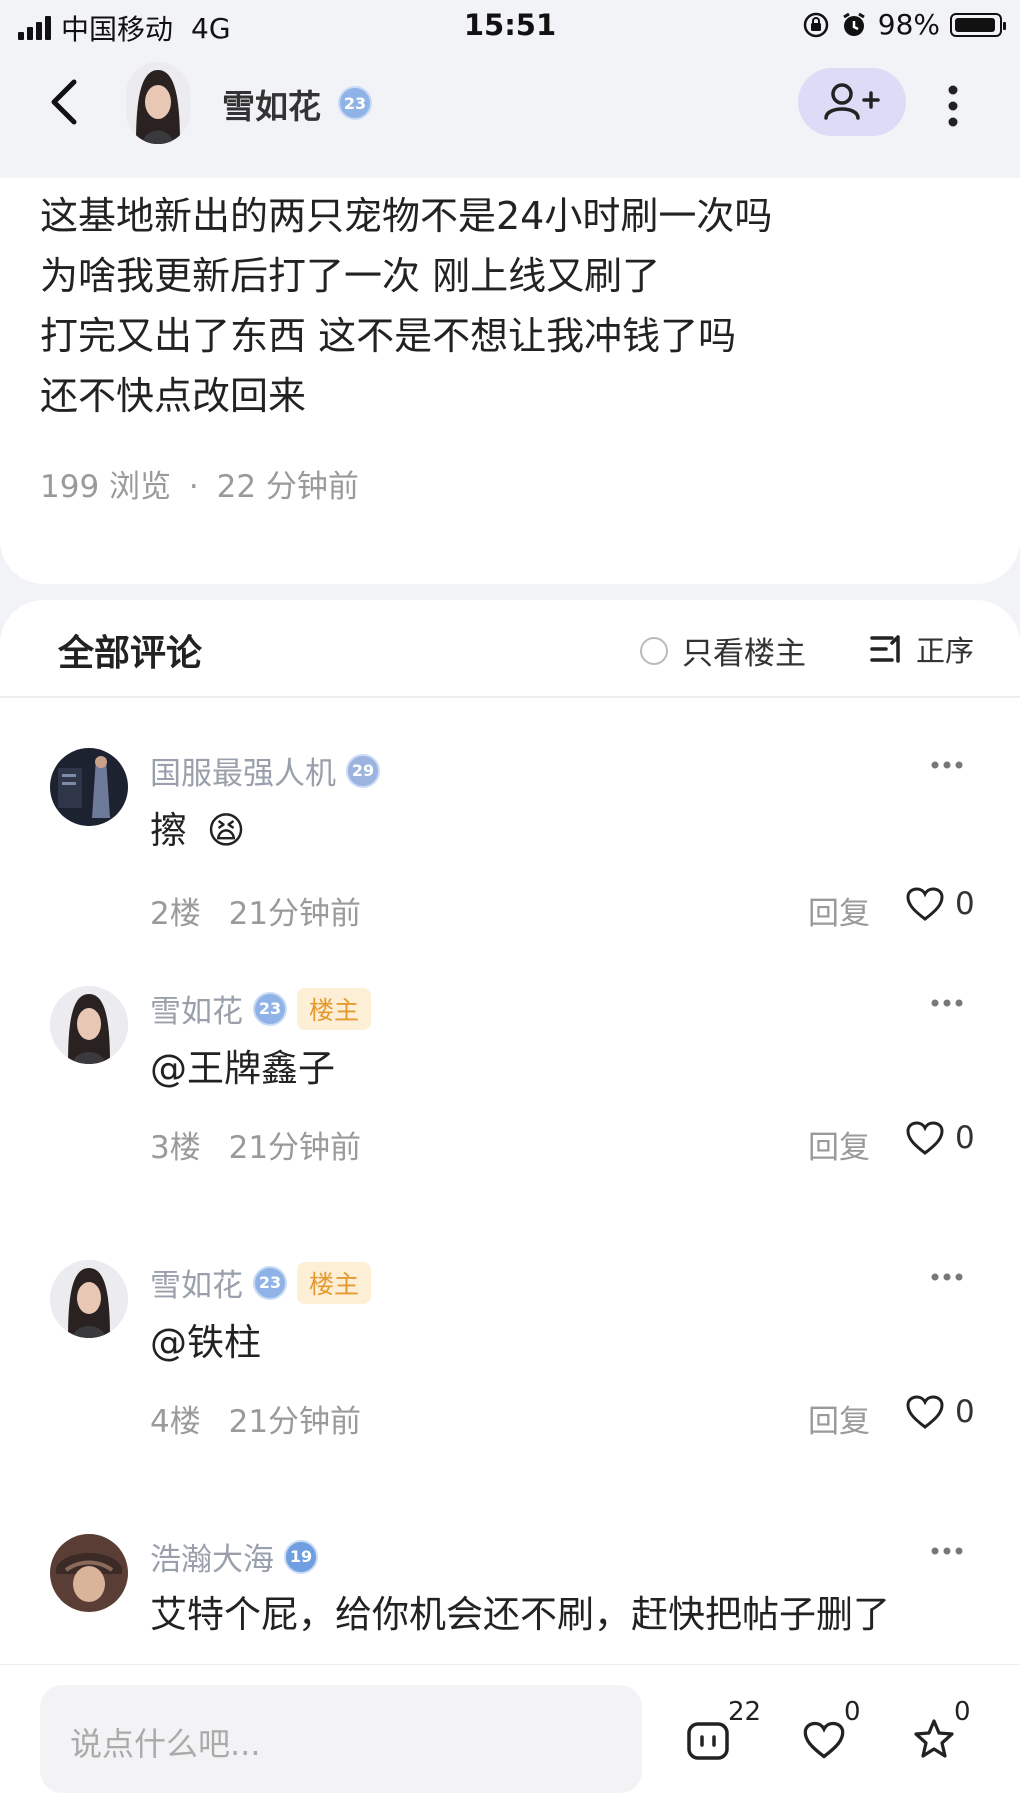 The height and width of the screenshot is (1814, 1020). Describe the element at coordinates (205, 1342) in the screenshot. I see `comment-text: @铁柱` at that location.